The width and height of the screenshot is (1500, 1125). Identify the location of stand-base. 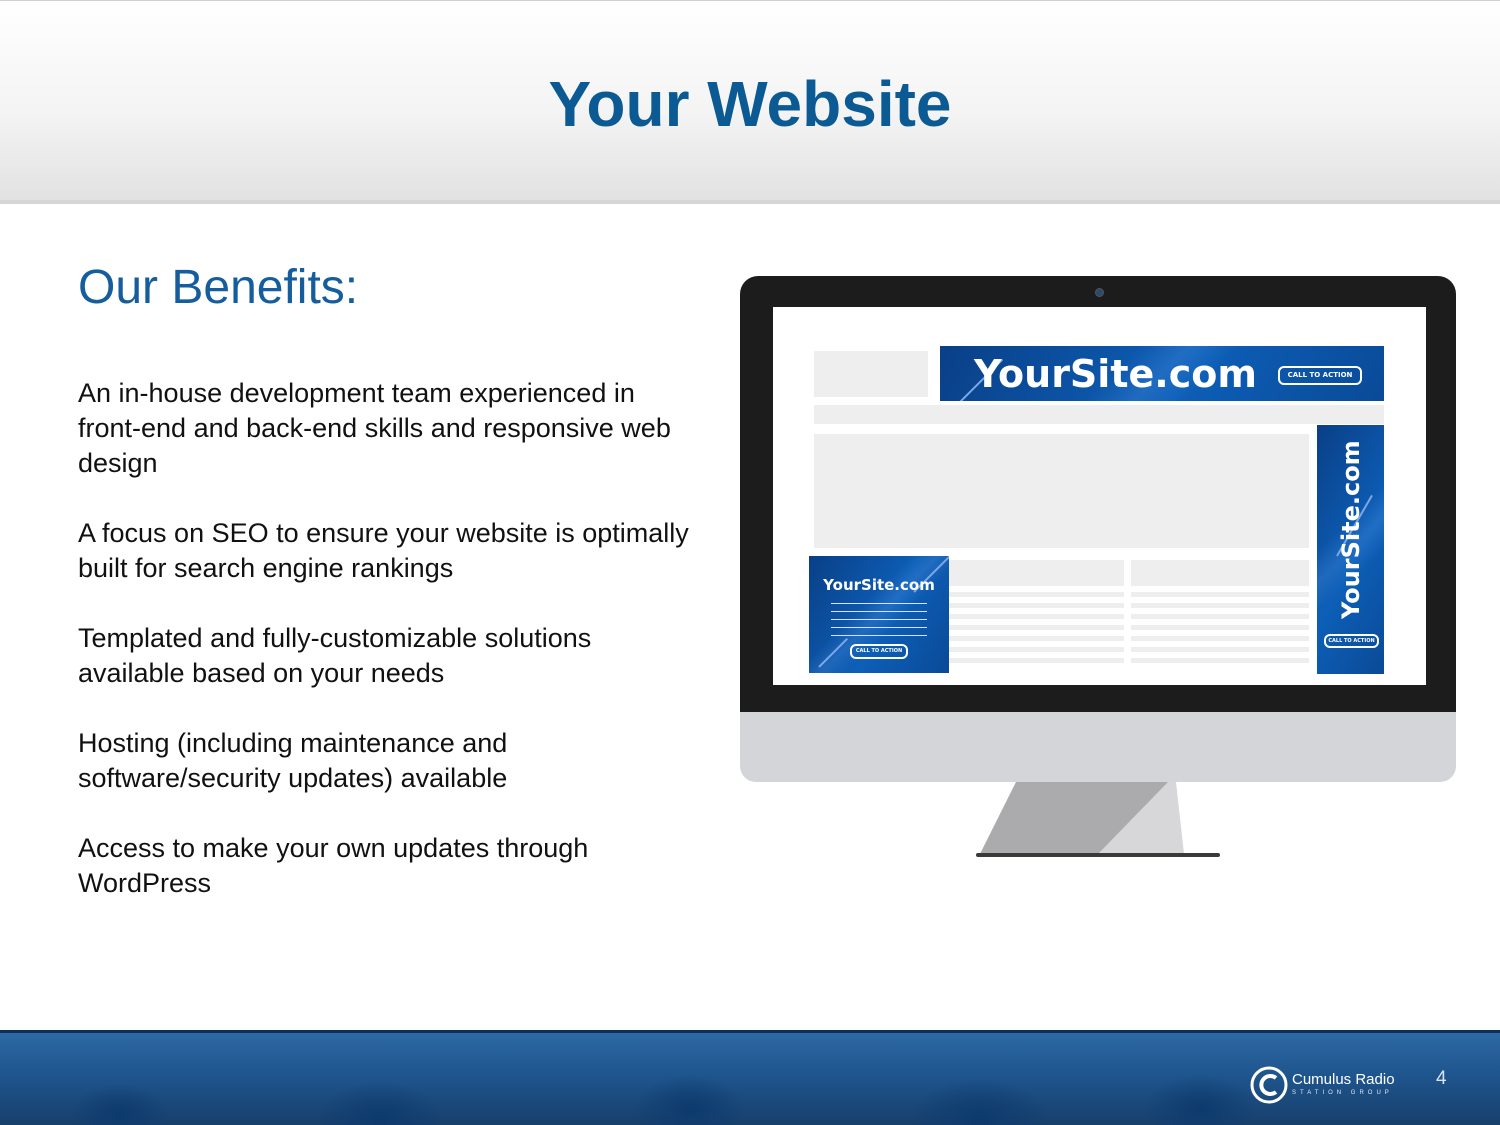
(1098, 855).